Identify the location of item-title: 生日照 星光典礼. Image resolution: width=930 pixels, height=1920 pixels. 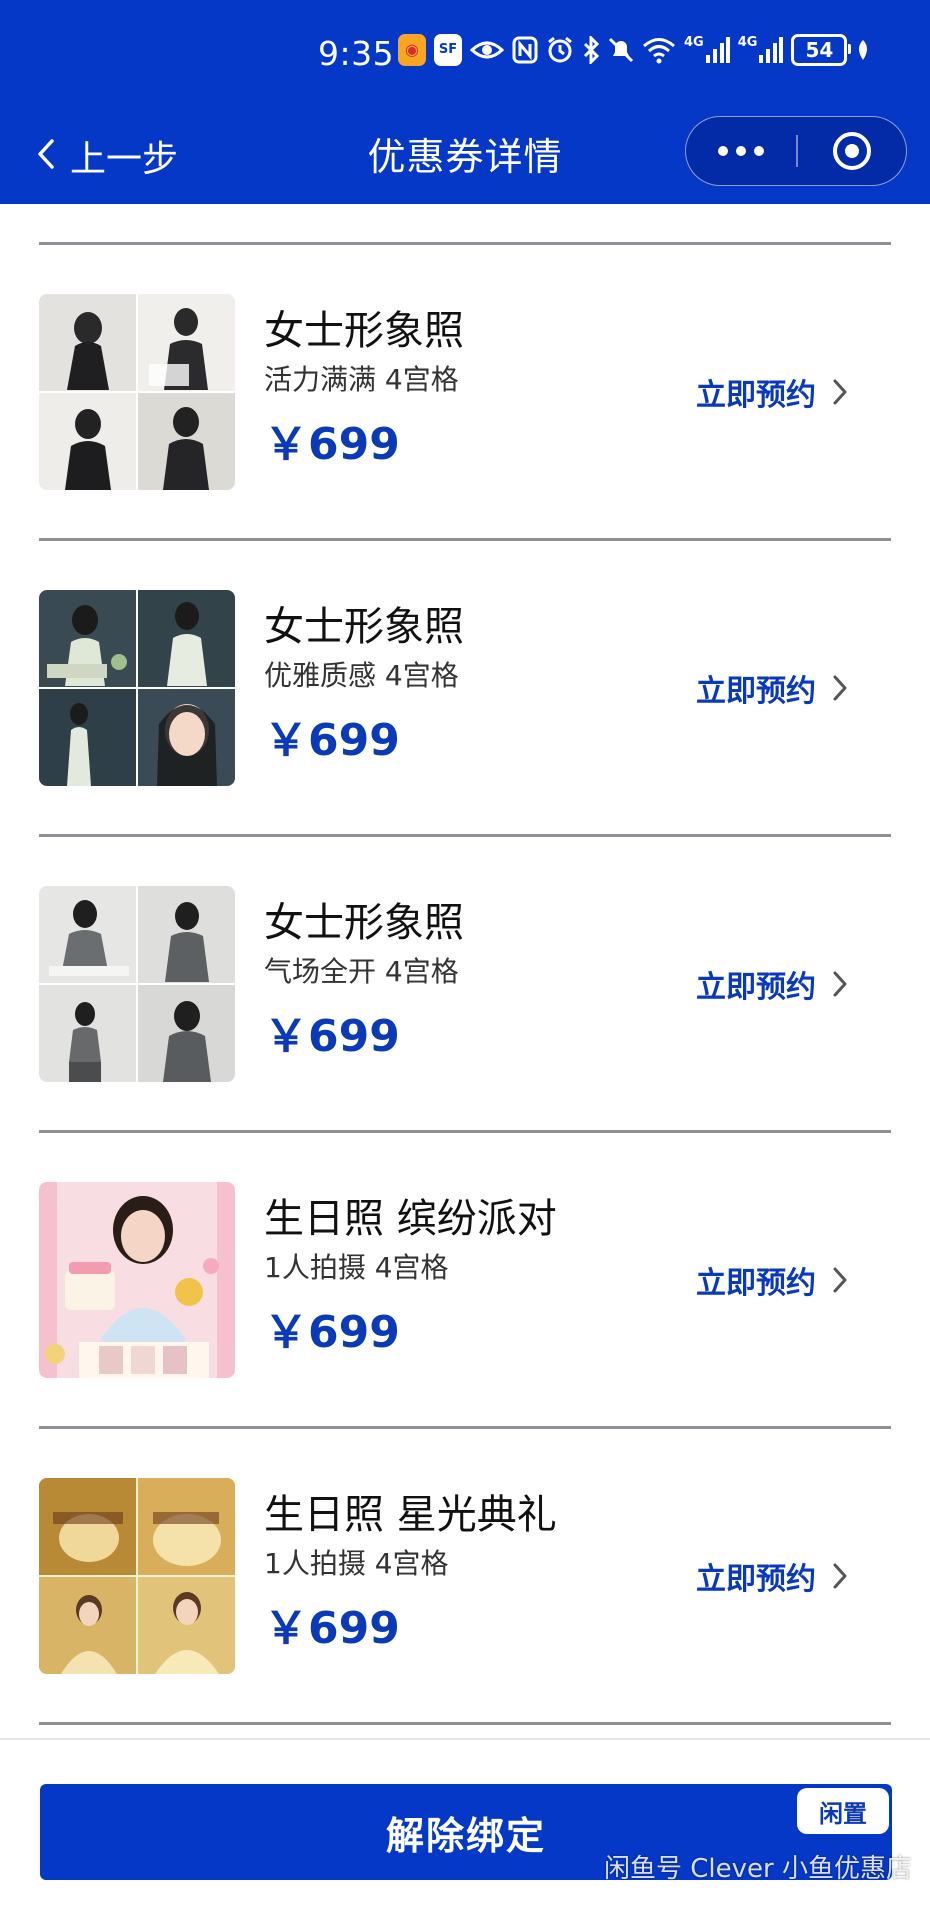
(410, 1515).